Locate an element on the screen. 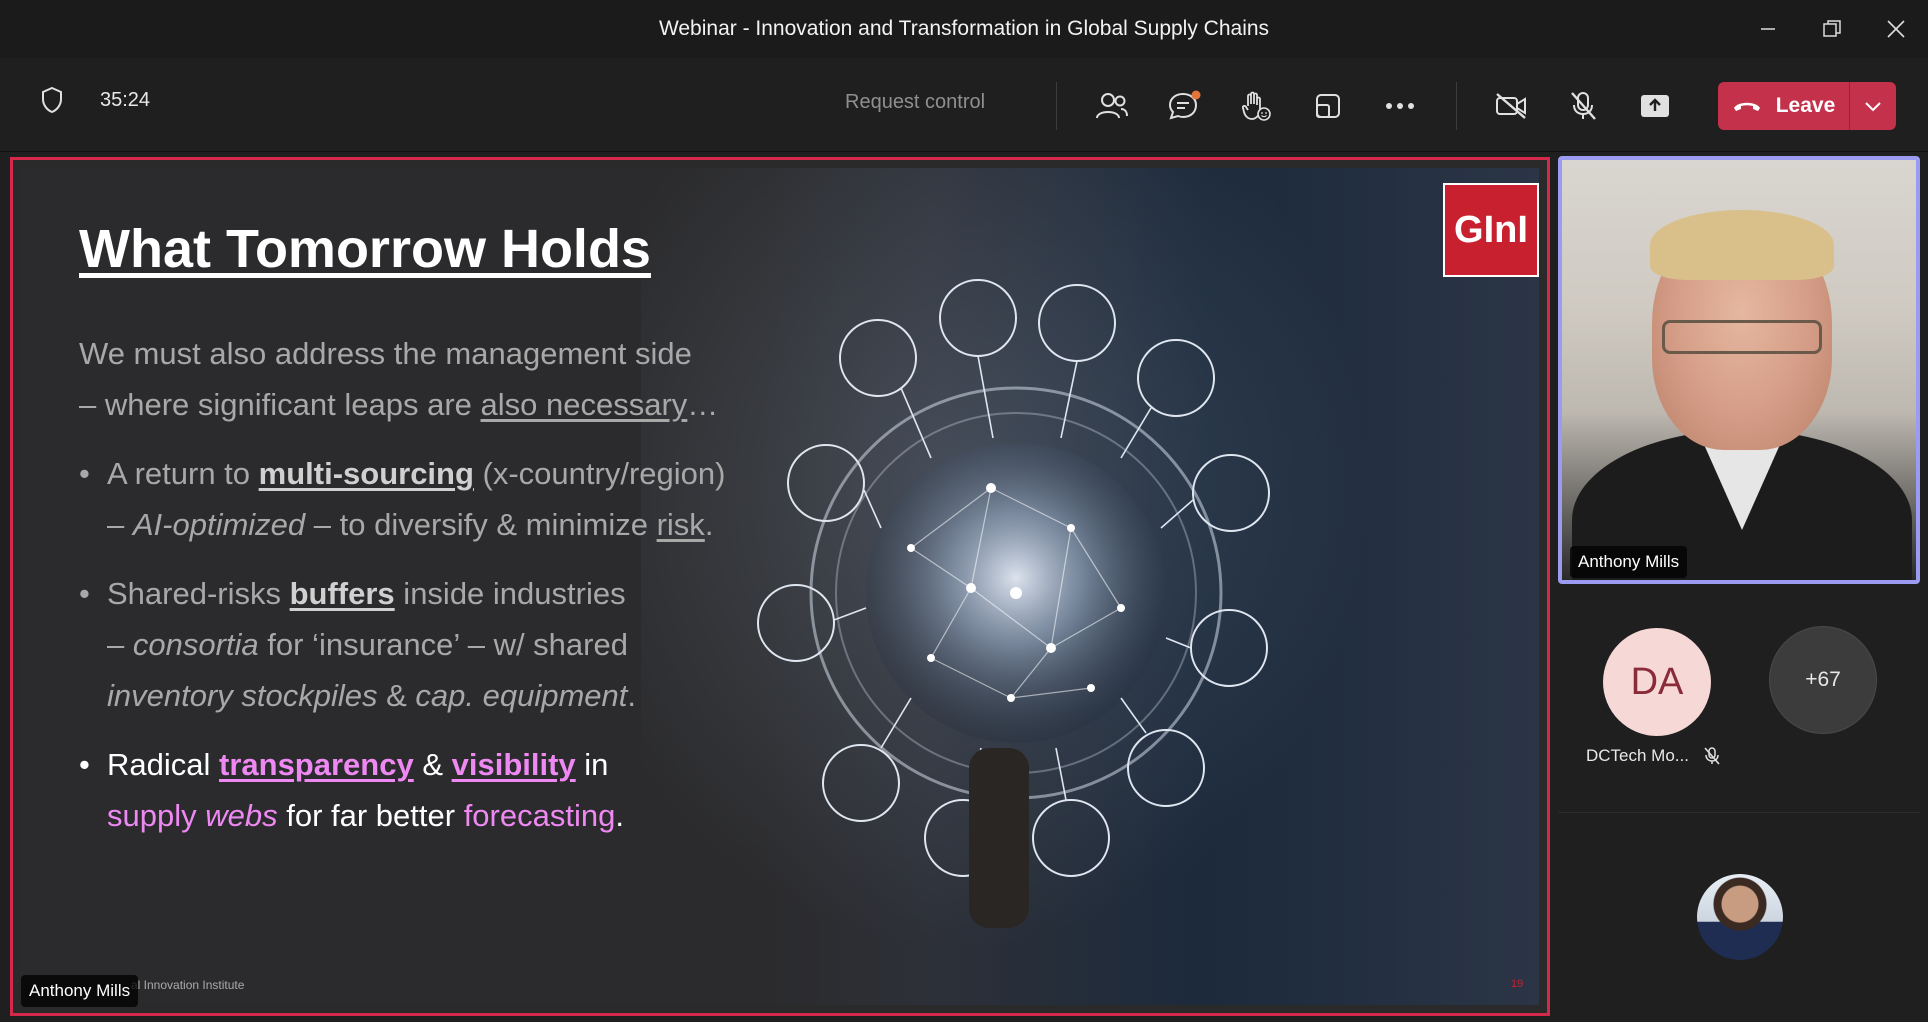 This screenshot has height=1022, width=1928. more-participants-button: +67 is located at coordinates (1823, 680).